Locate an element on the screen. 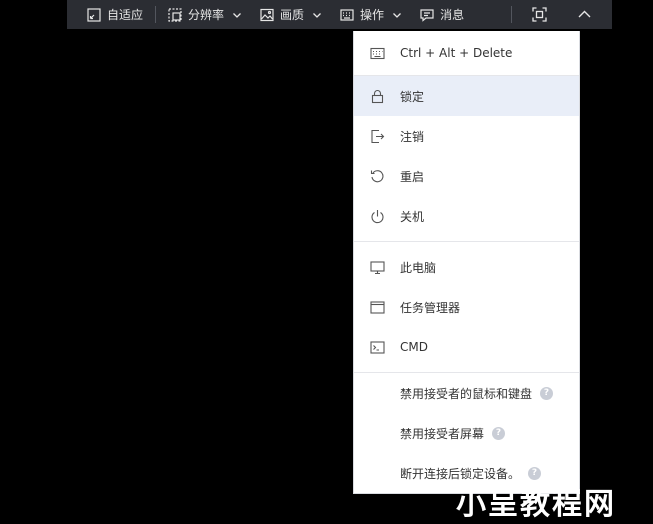 This screenshot has width=653, height=524. terminal-icon is located at coordinates (377, 347).